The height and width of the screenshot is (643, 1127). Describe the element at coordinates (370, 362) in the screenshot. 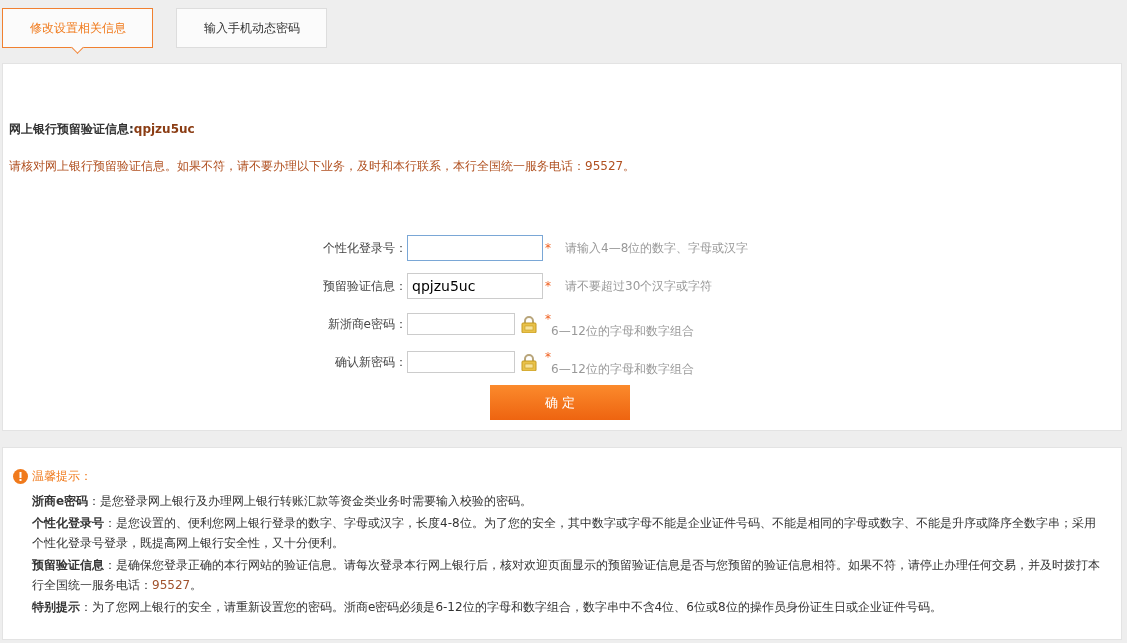

I see `field-label: 确认新密码：` at that location.